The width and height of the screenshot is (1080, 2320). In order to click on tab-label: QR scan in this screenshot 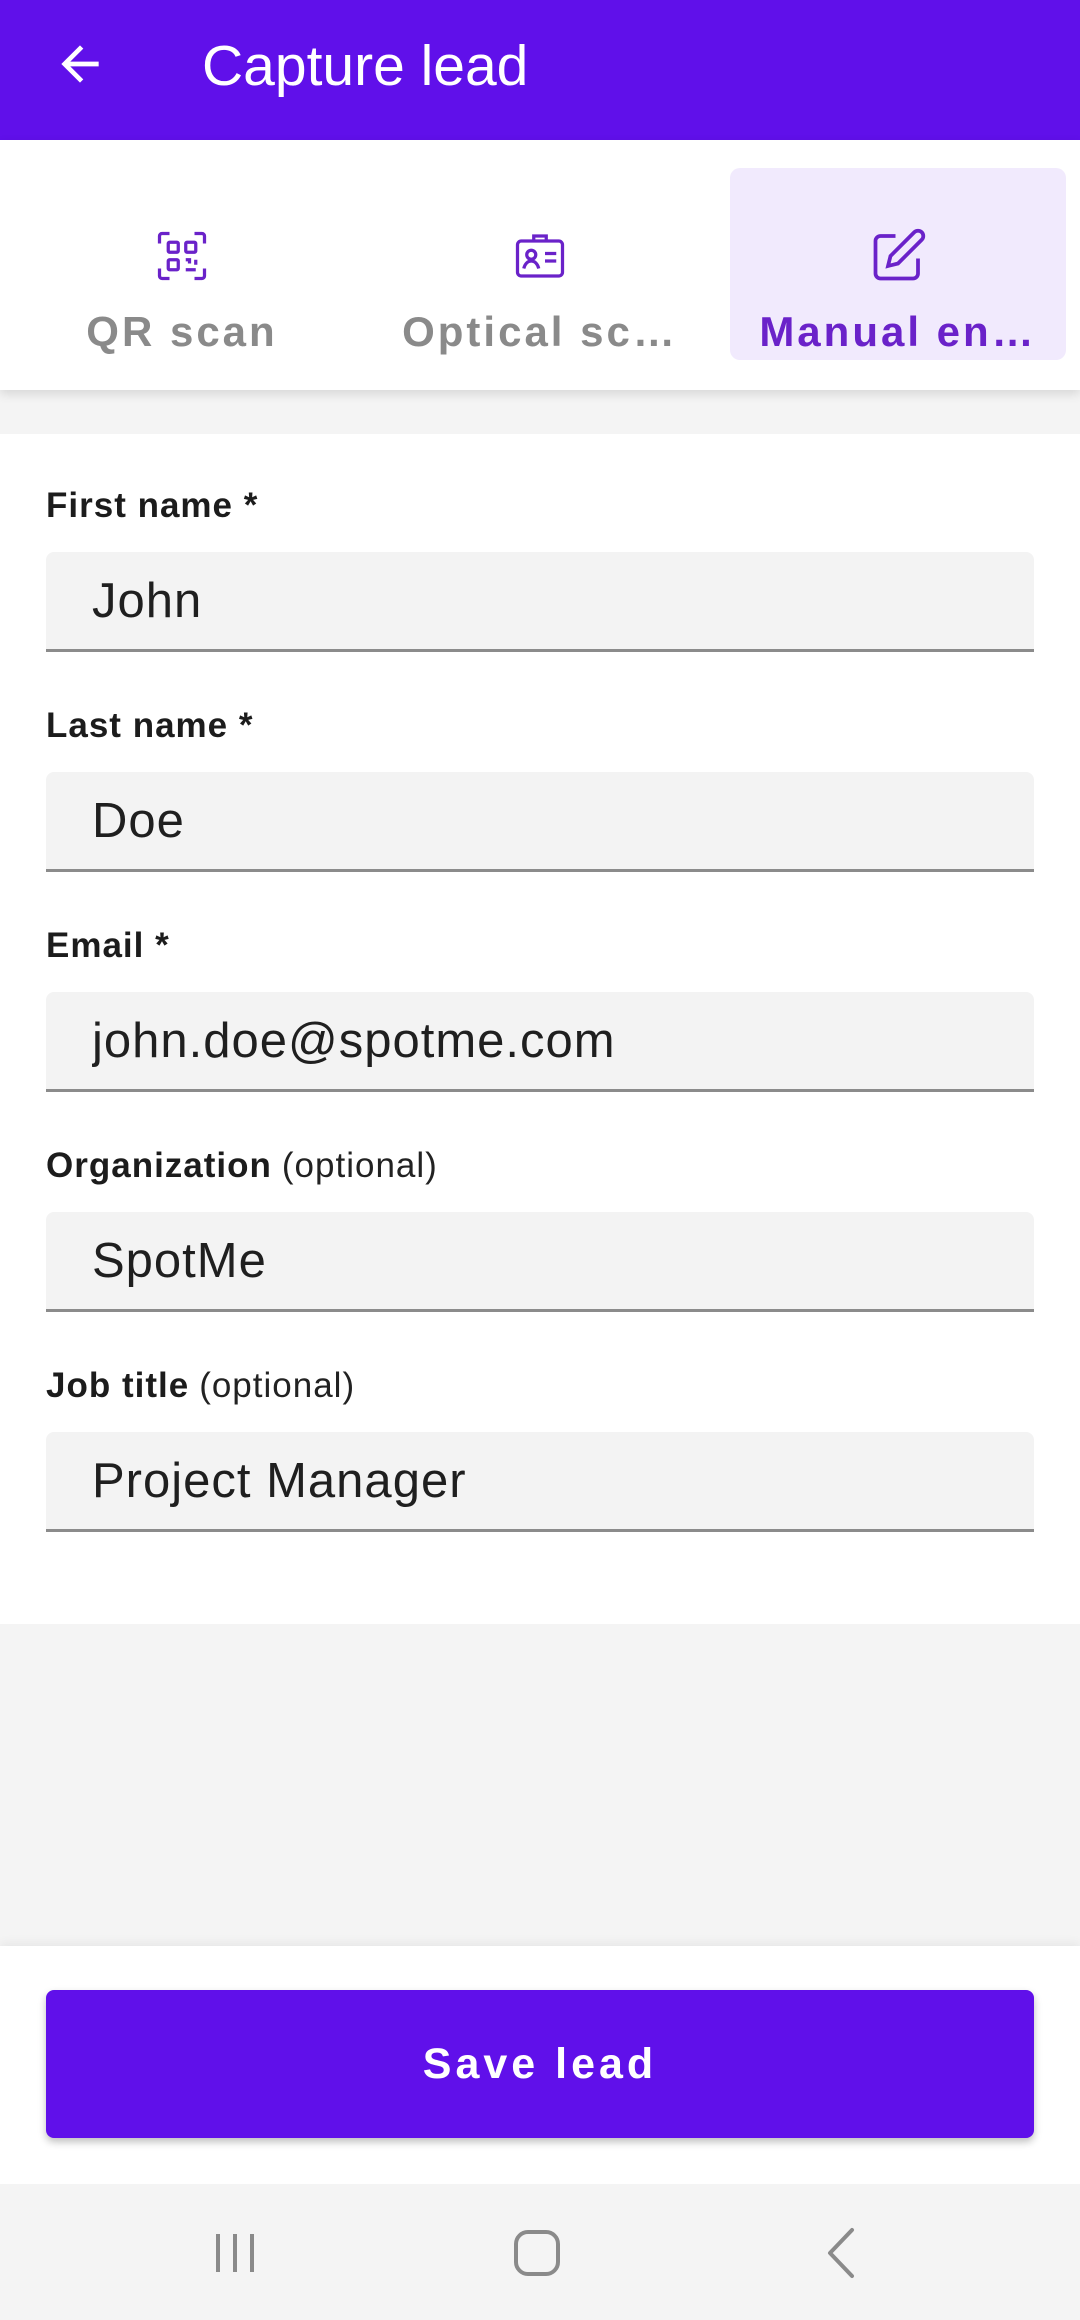, I will do `click(182, 331)`.